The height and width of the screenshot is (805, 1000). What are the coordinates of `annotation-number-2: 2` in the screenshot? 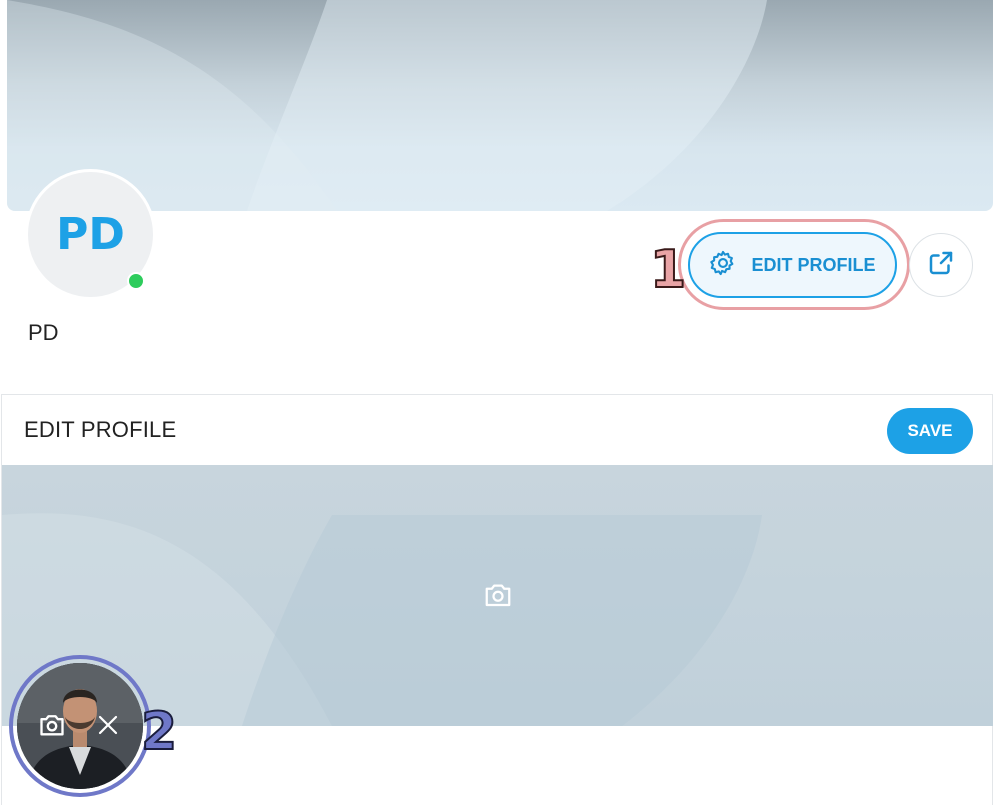 It's located at (159, 732).